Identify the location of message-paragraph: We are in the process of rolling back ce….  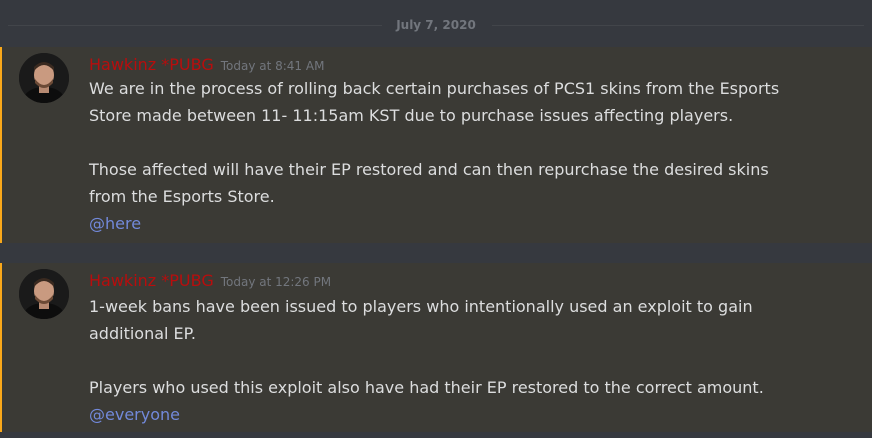
(434, 102).